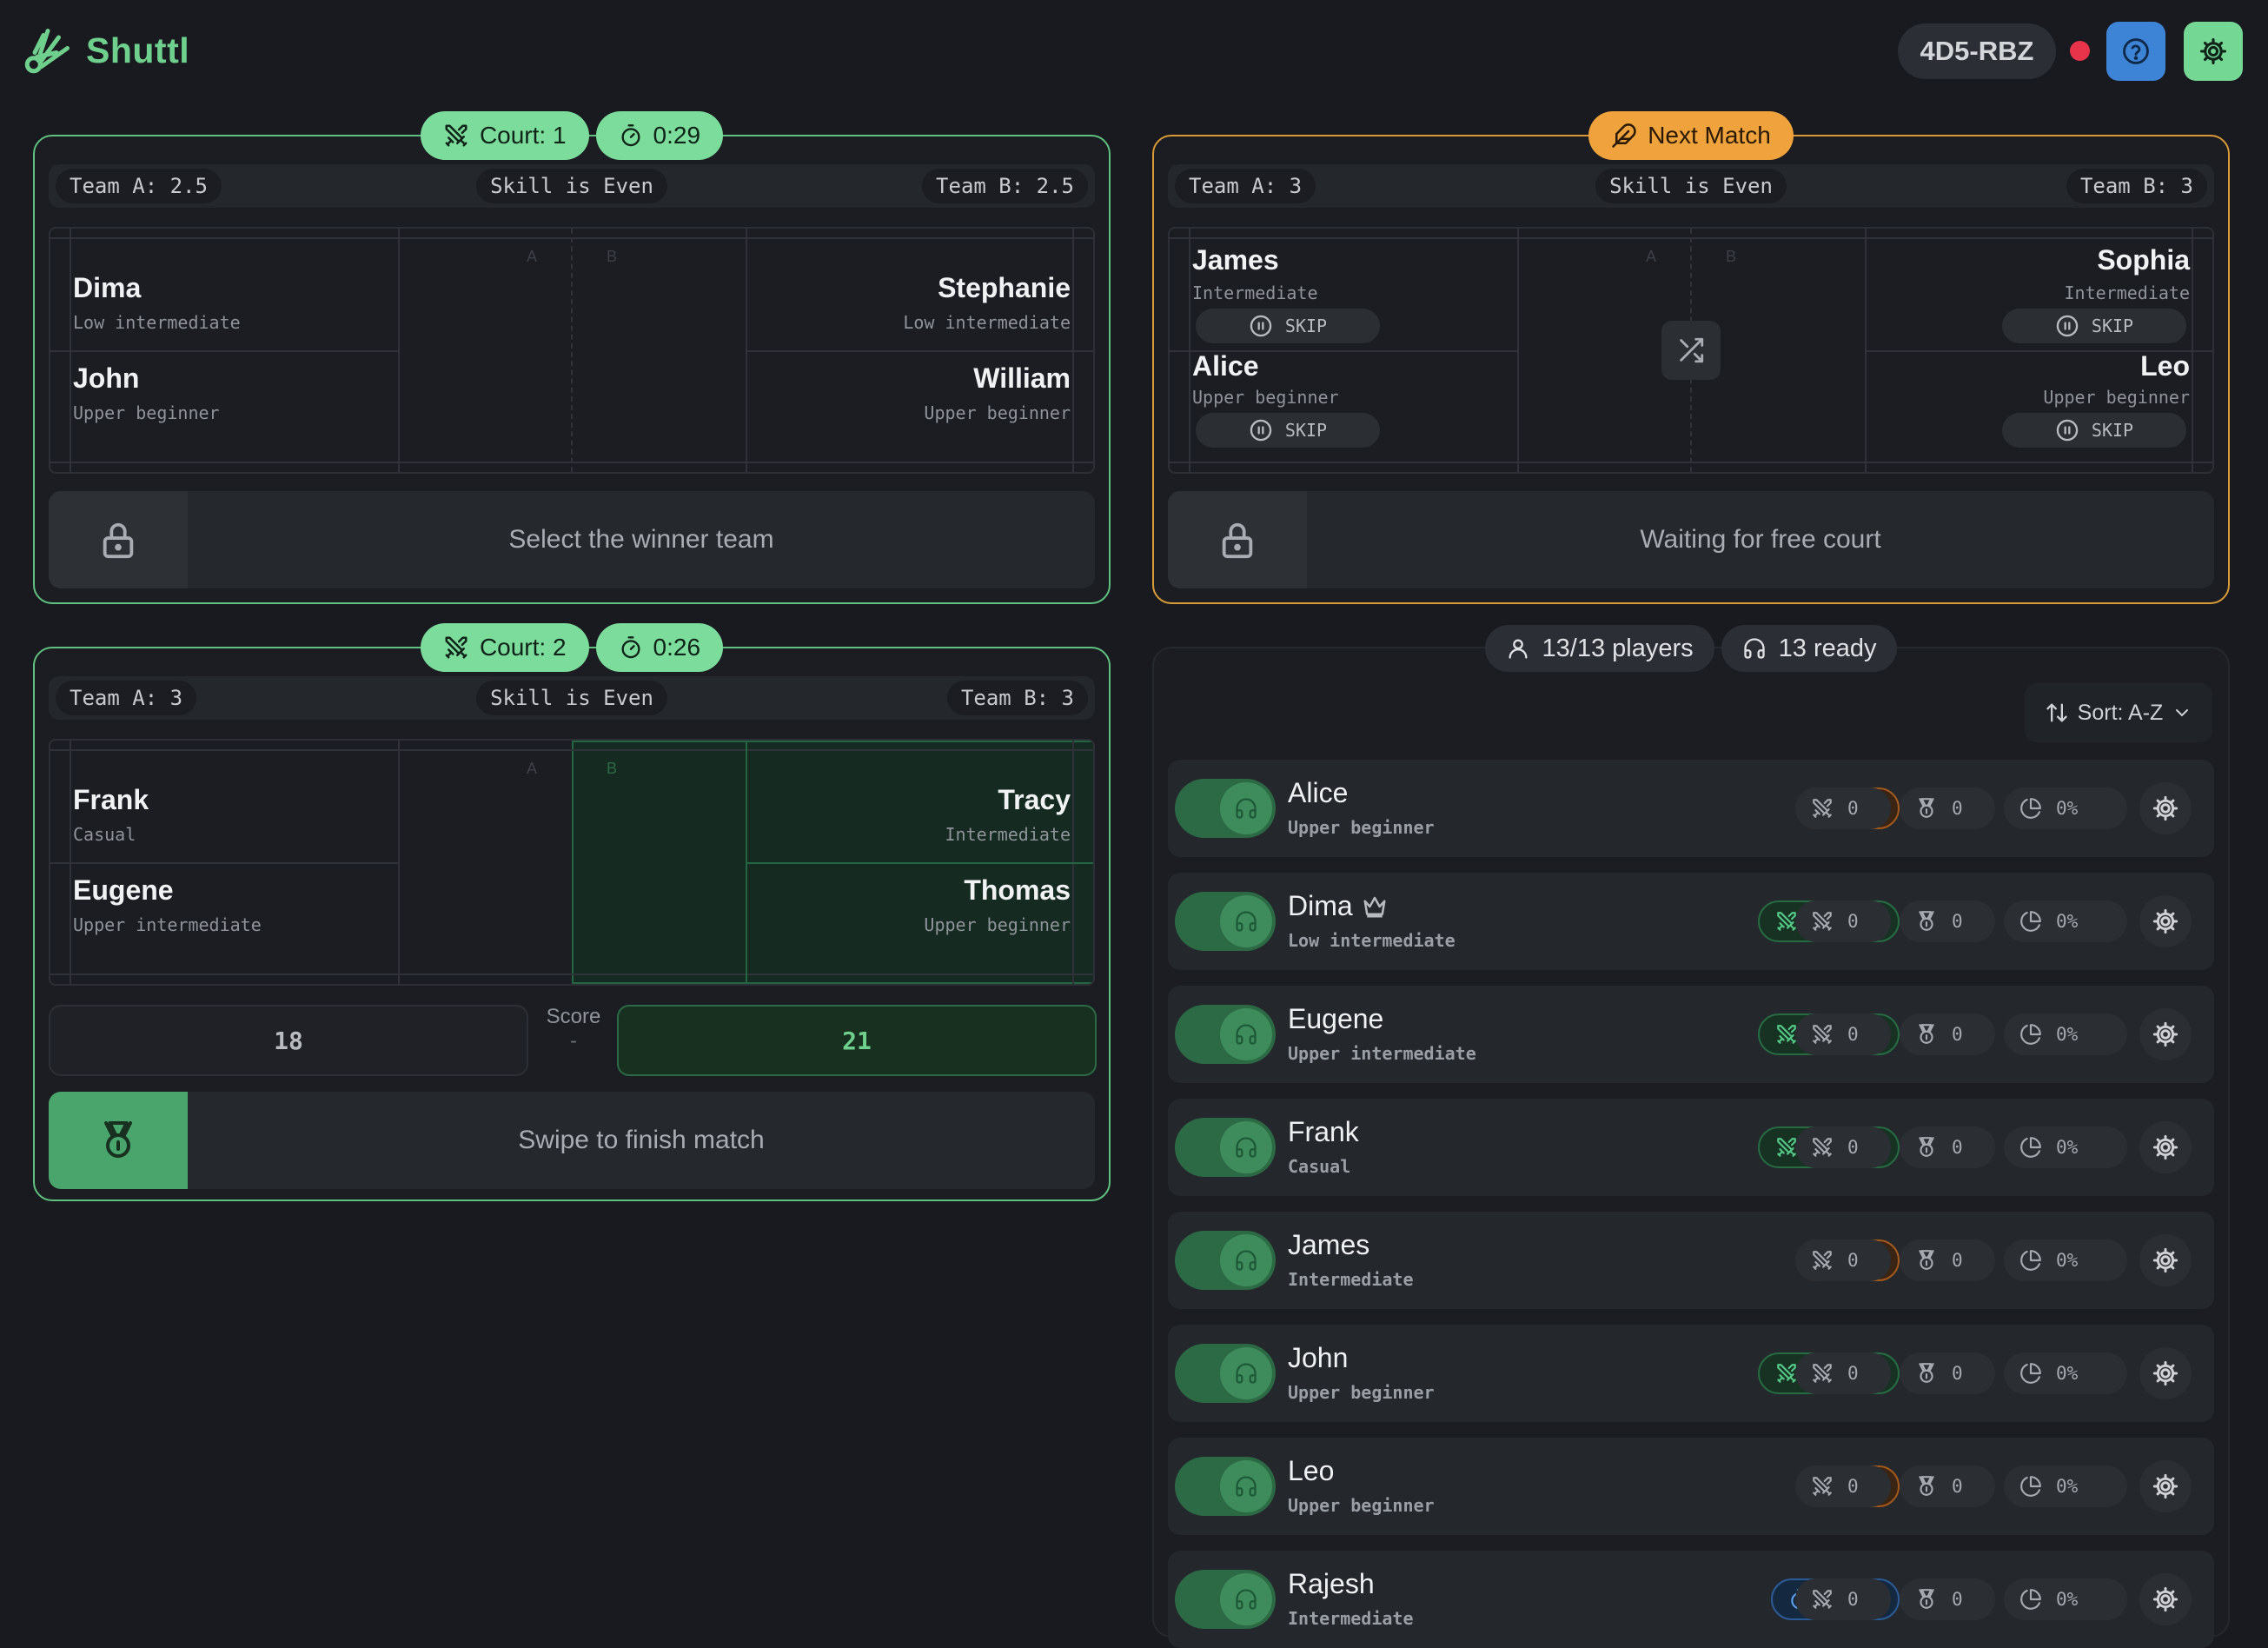  What do you see at coordinates (572, 186) in the screenshot?
I see `court-1-team-bar: Team A: 2.5 Skill is Even Team B: 2.5` at bounding box center [572, 186].